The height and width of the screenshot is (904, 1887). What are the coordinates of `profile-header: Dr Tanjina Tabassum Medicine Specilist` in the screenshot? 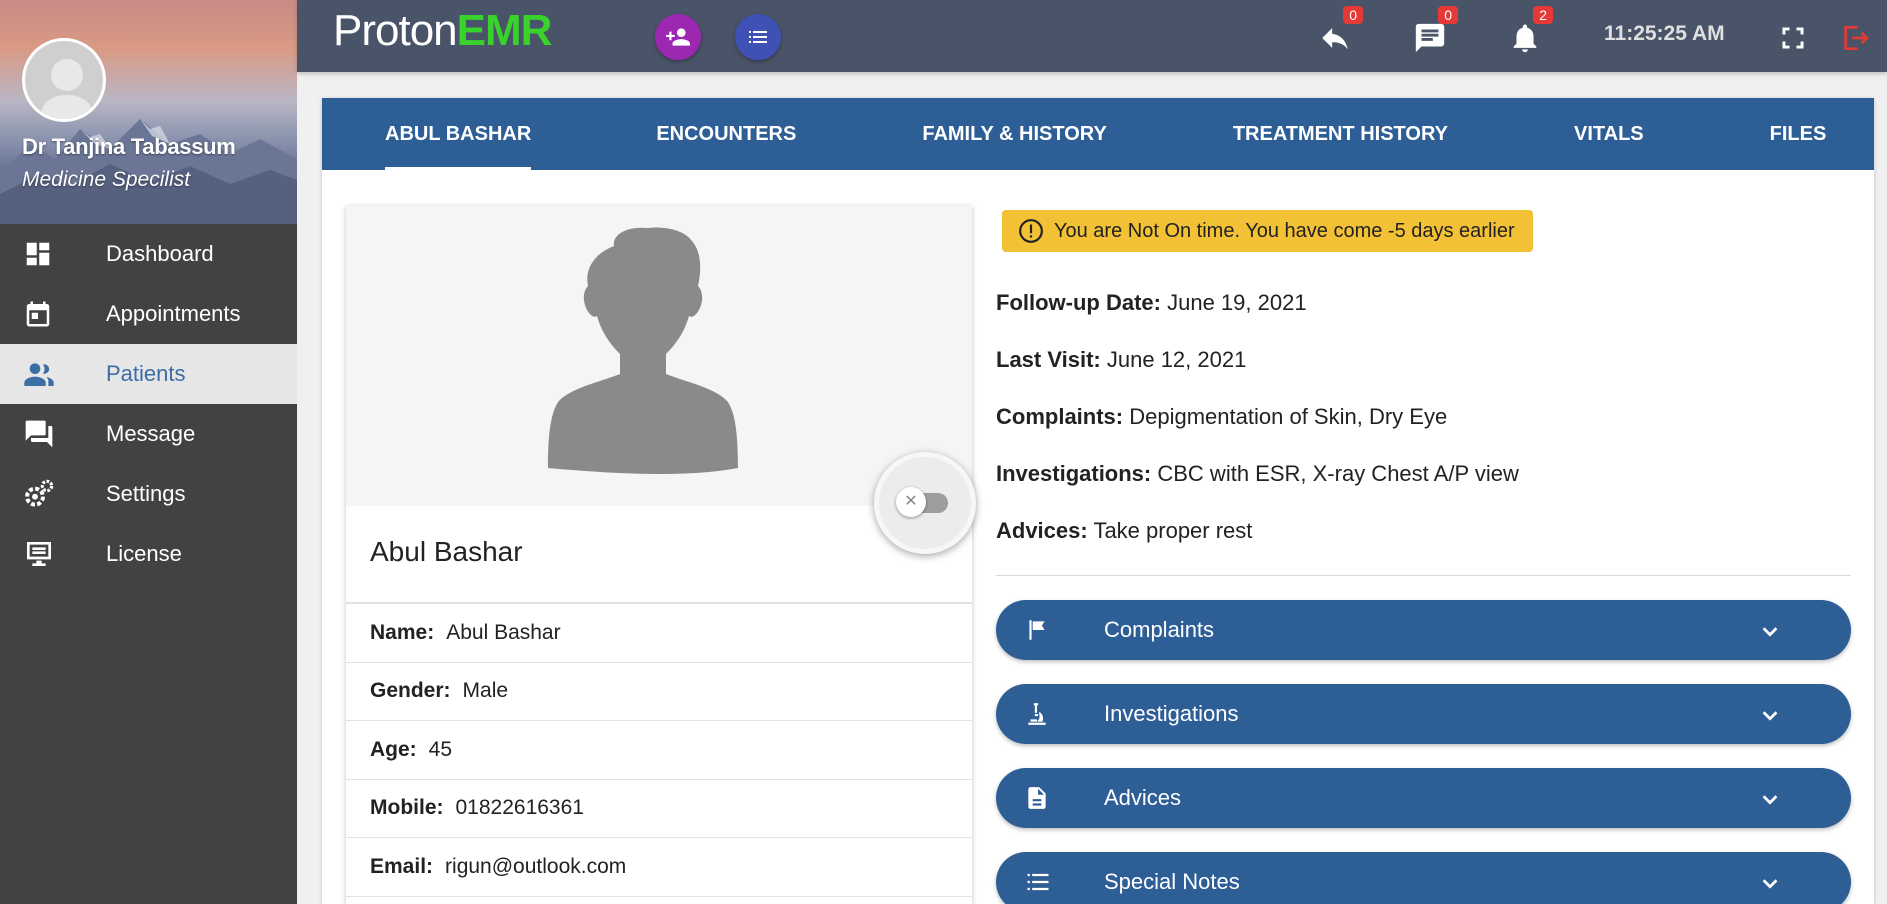 It's located at (148, 112).